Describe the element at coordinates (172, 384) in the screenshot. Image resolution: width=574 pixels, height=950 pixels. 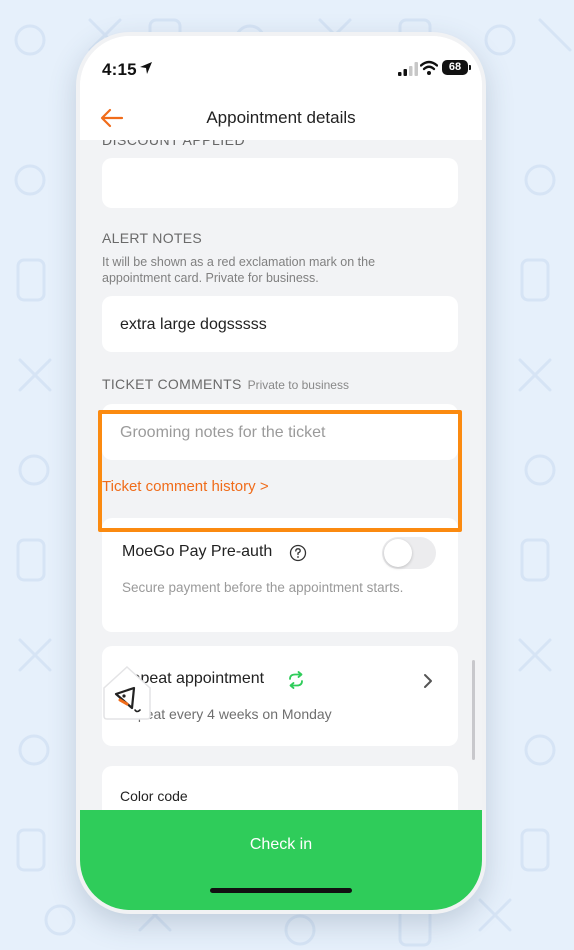
I see `ticket-comments-label-text: TICKET COMMENTS` at that location.